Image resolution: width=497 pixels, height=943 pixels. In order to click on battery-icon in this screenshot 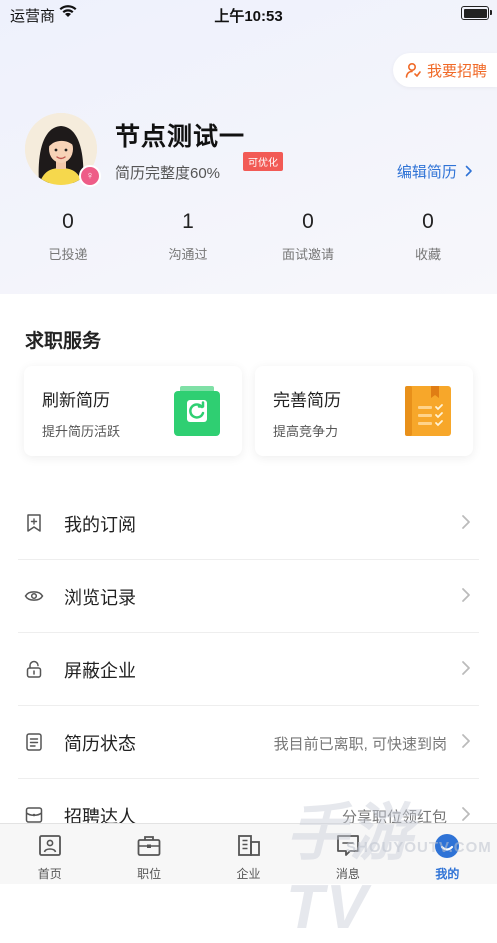, I will do `click(476, 13)`.